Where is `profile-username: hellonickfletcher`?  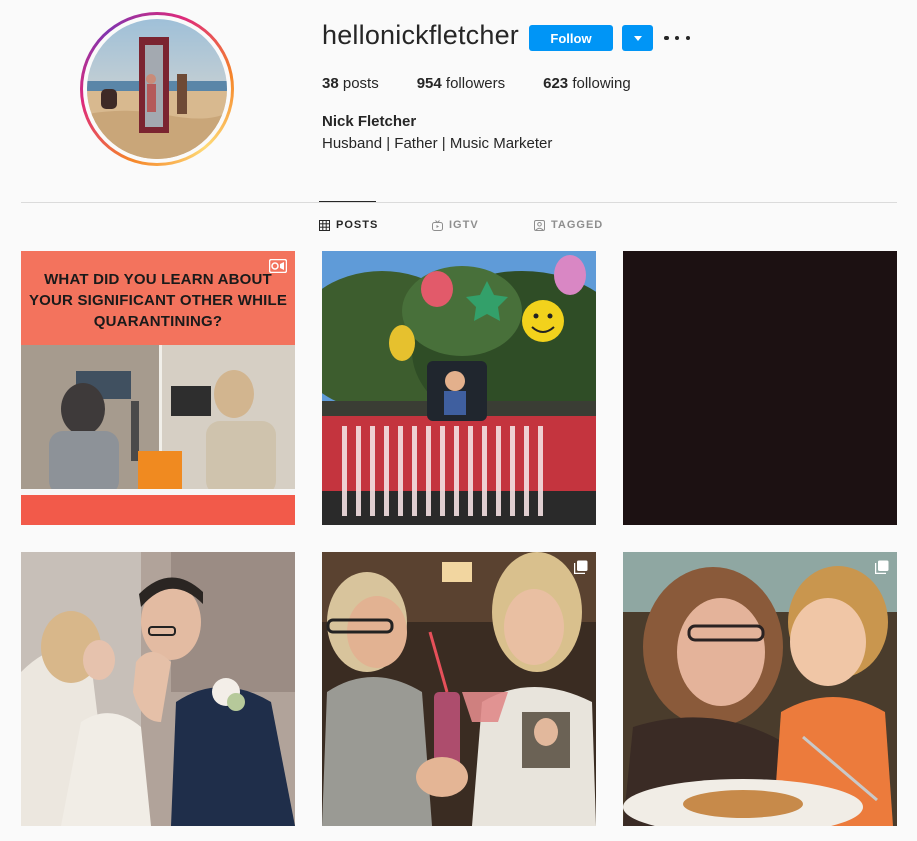
profile-username: hellonickfletcher is located at coordinates (421, 35).